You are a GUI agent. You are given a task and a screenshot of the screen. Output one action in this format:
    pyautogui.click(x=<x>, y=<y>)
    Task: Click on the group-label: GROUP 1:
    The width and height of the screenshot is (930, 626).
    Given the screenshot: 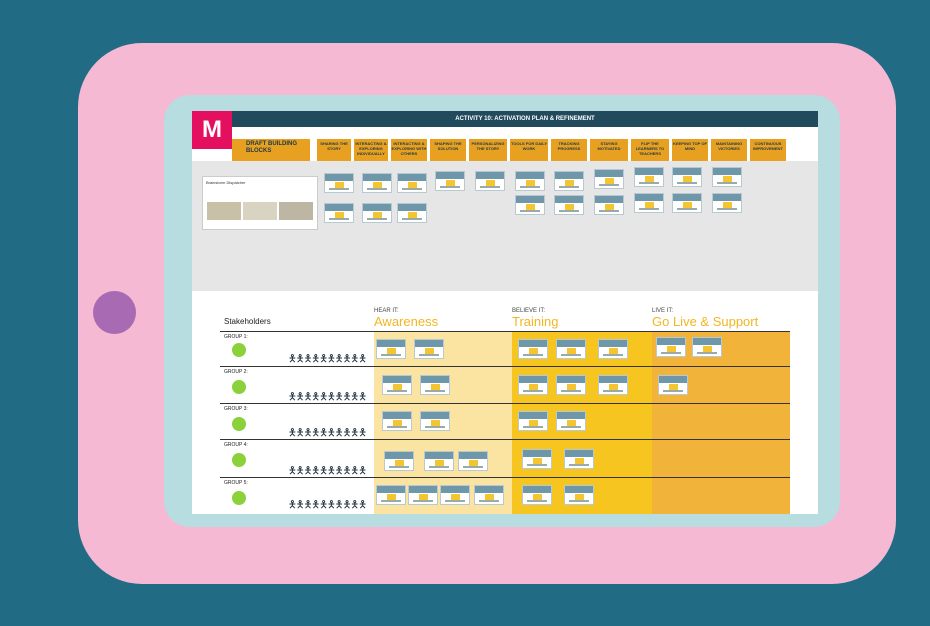 What is the action you would take?
    pyautogui.click(x=236, y=337)
    